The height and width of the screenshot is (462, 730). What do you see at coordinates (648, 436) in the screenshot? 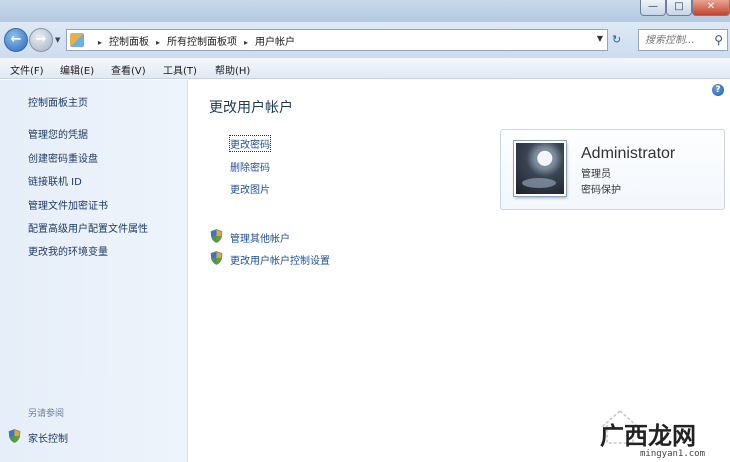
I see `watermark-brand: 广西龙网` at bounding box center [648, 436].